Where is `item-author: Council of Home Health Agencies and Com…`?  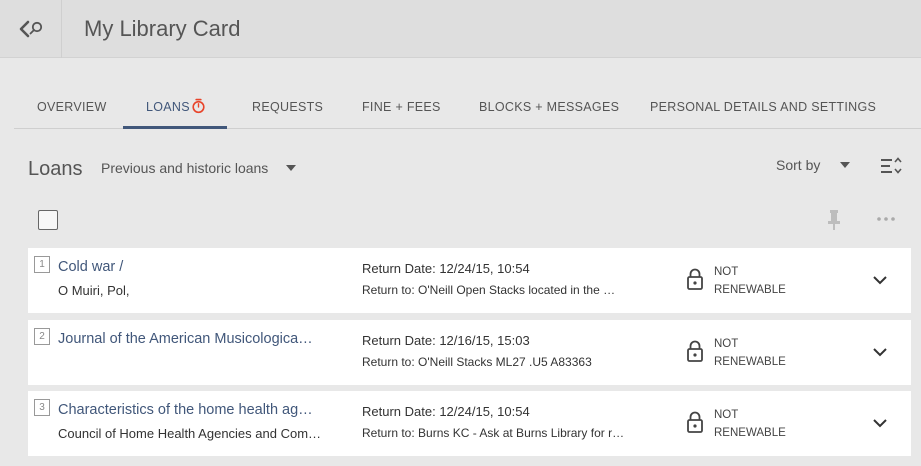
item-author: Council of Home Health Agencies and Com… is located at coordinates (190, 433).